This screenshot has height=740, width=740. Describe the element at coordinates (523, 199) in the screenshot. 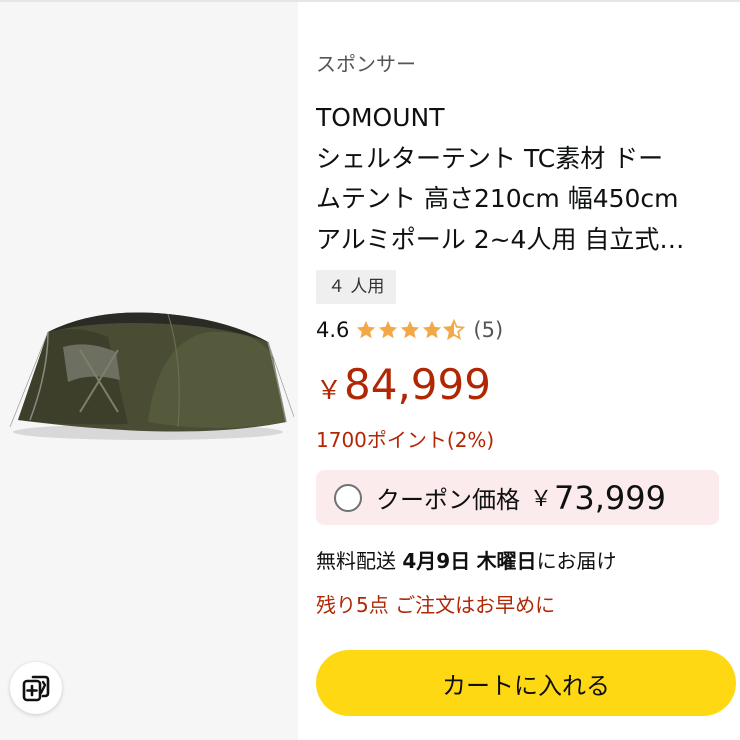

I see `product-title-line: ムテント 高さ210cm 幅450cm` at that location.